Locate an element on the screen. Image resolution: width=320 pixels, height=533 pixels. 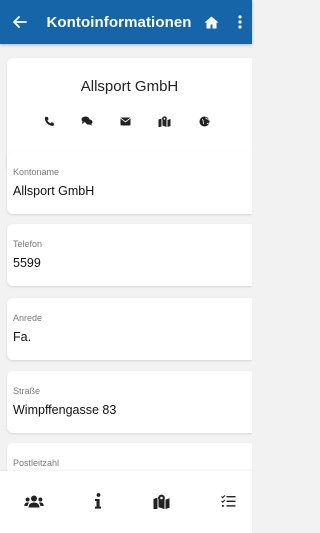
chat-button is located at coordinates (87, 121).